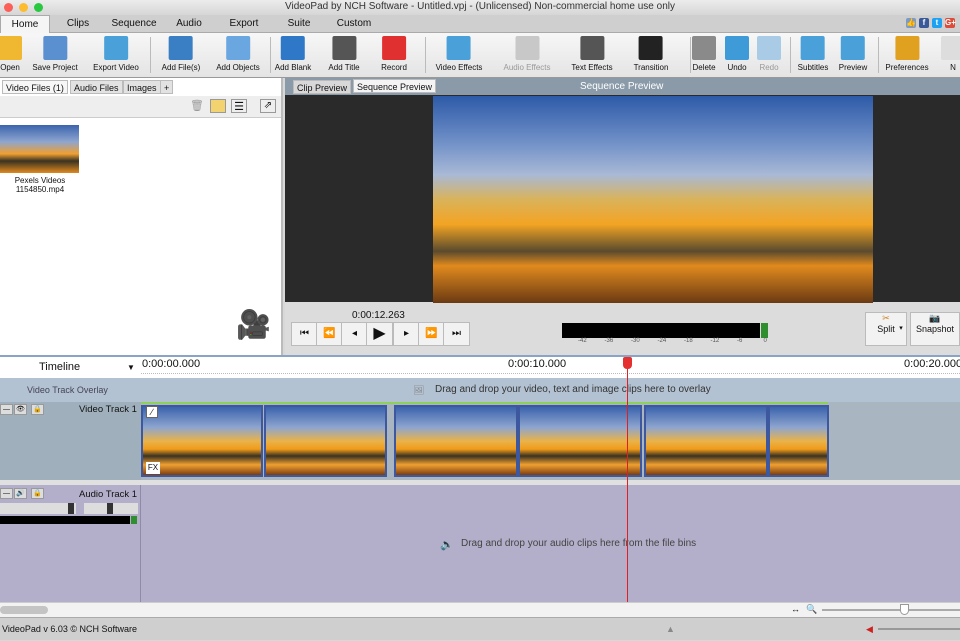 The image size is (960, 641). Describe the element at coordinates (869, 629) in the screenshot. I see `volume-icon: ◀` at that location.